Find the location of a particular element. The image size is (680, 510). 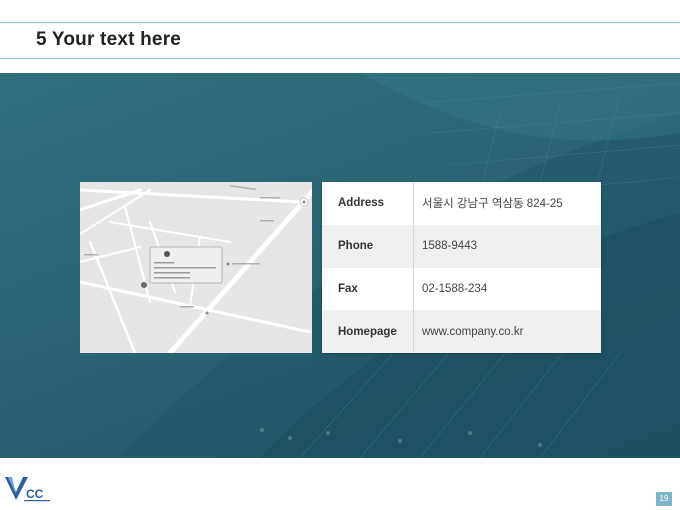

location-map is located at coordinates (196, 267).